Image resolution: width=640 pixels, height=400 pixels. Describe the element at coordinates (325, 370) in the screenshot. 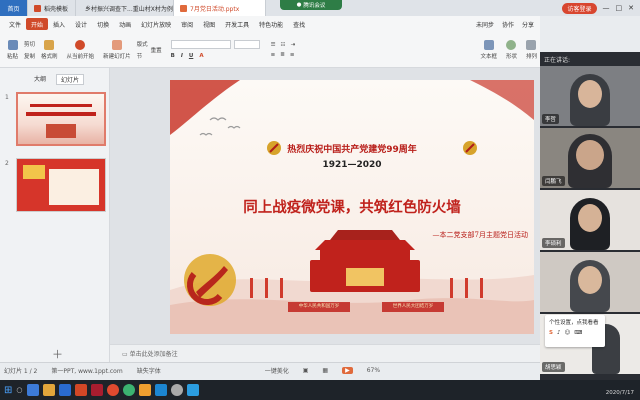

I see `view-sorter-icon: ▦` at that location.